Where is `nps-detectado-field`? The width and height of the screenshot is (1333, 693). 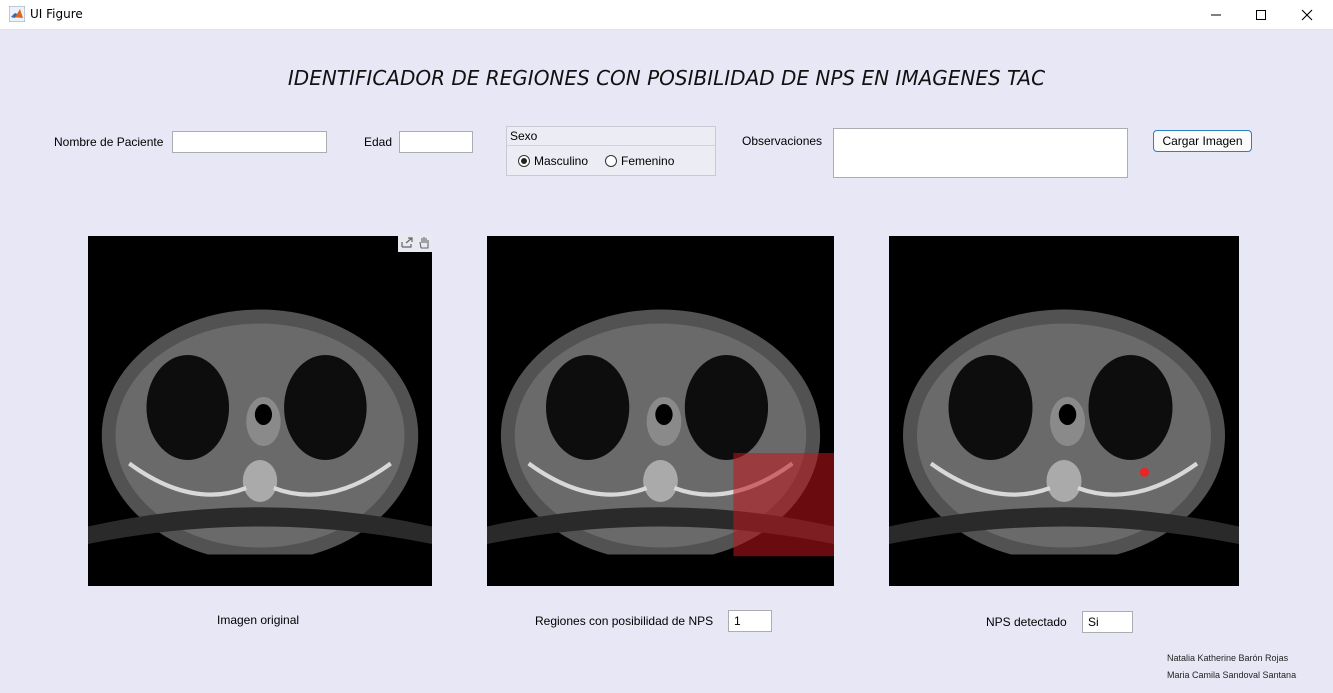
nps-detectado-field is located at coordinates (1107, 622).